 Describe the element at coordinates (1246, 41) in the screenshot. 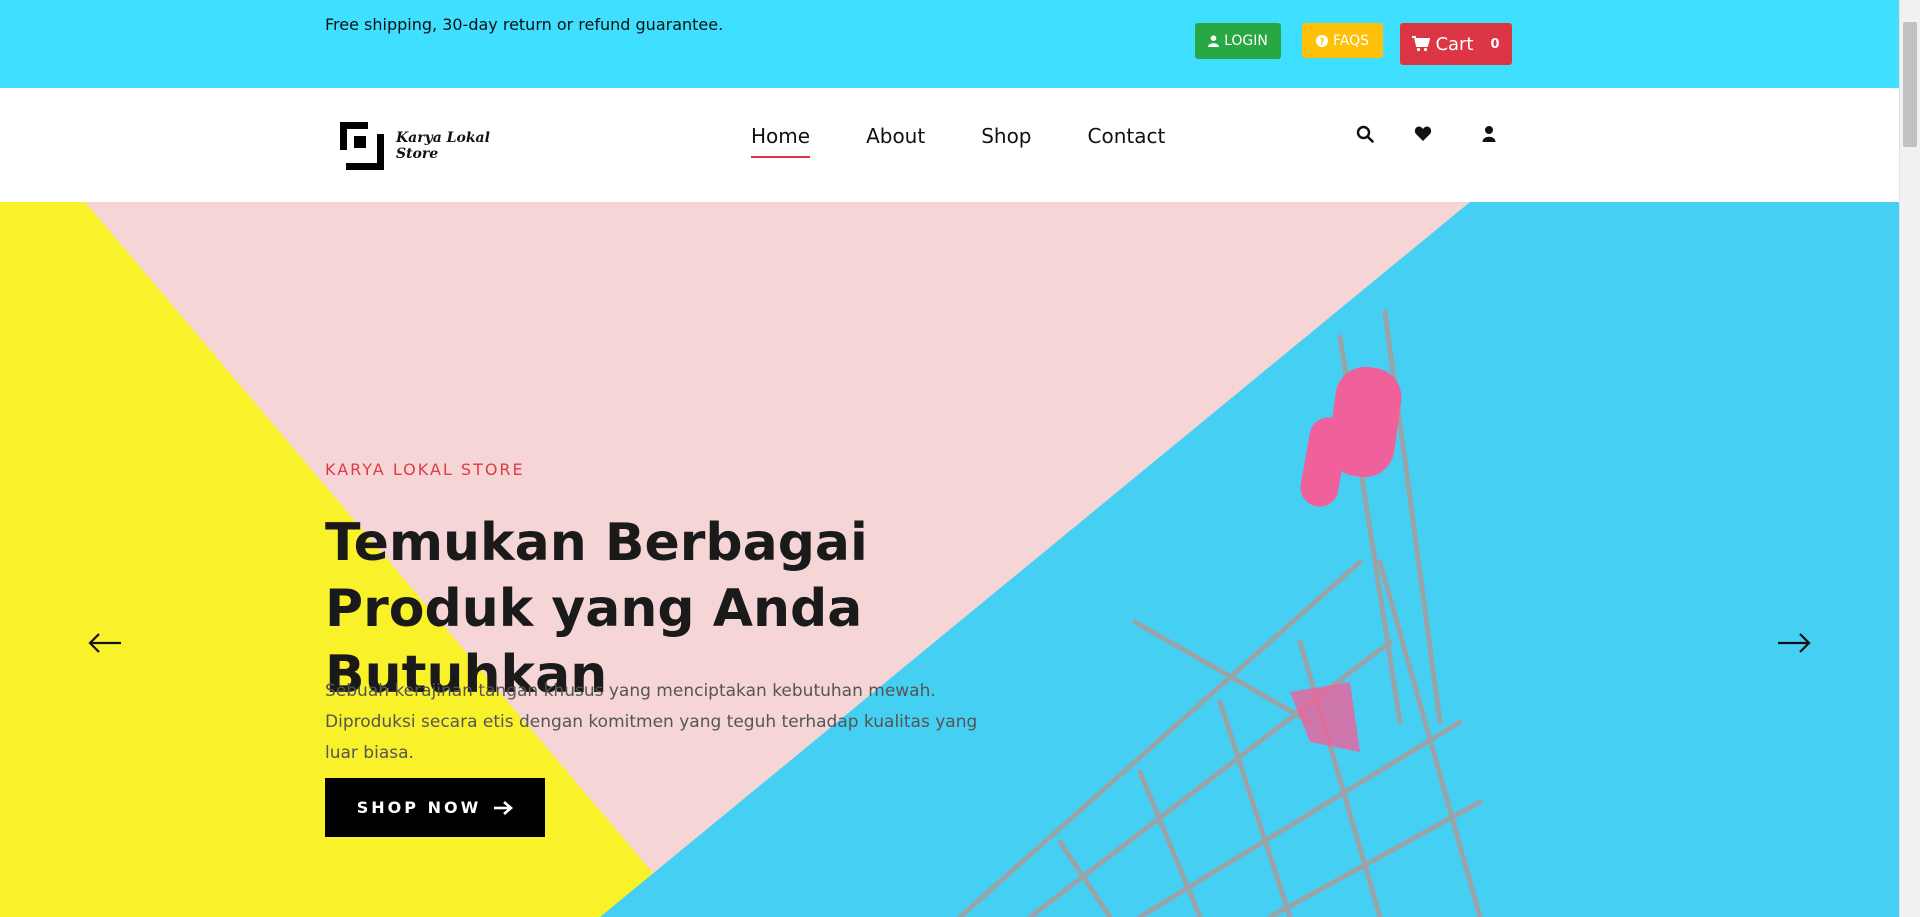

I see `login-label: LOGIN` at that location.